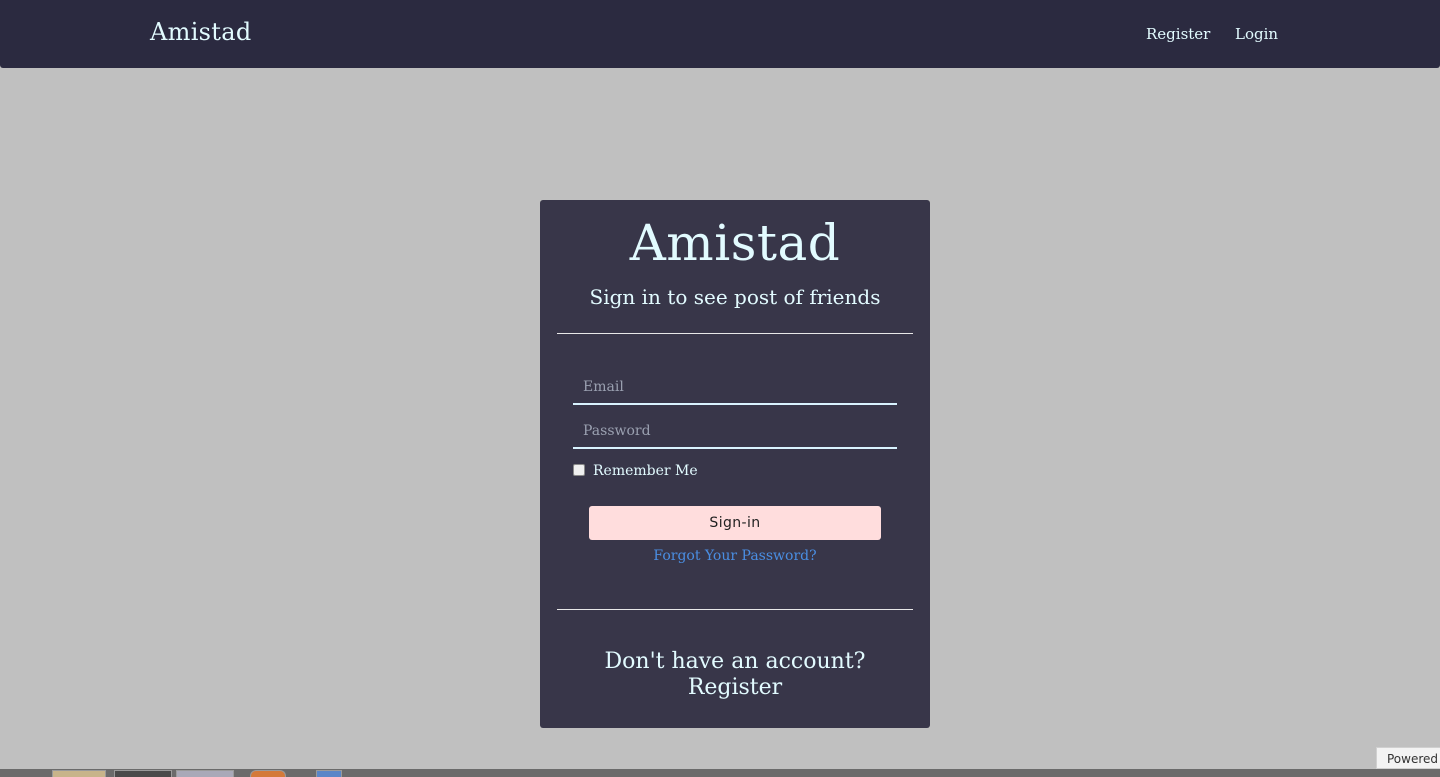 The image size is (1440, 777). What do you see at coordinates (720, 34) in the screenshot?
I see `top-navbar: Amistad Register Login` at bounding box center [720, 34].